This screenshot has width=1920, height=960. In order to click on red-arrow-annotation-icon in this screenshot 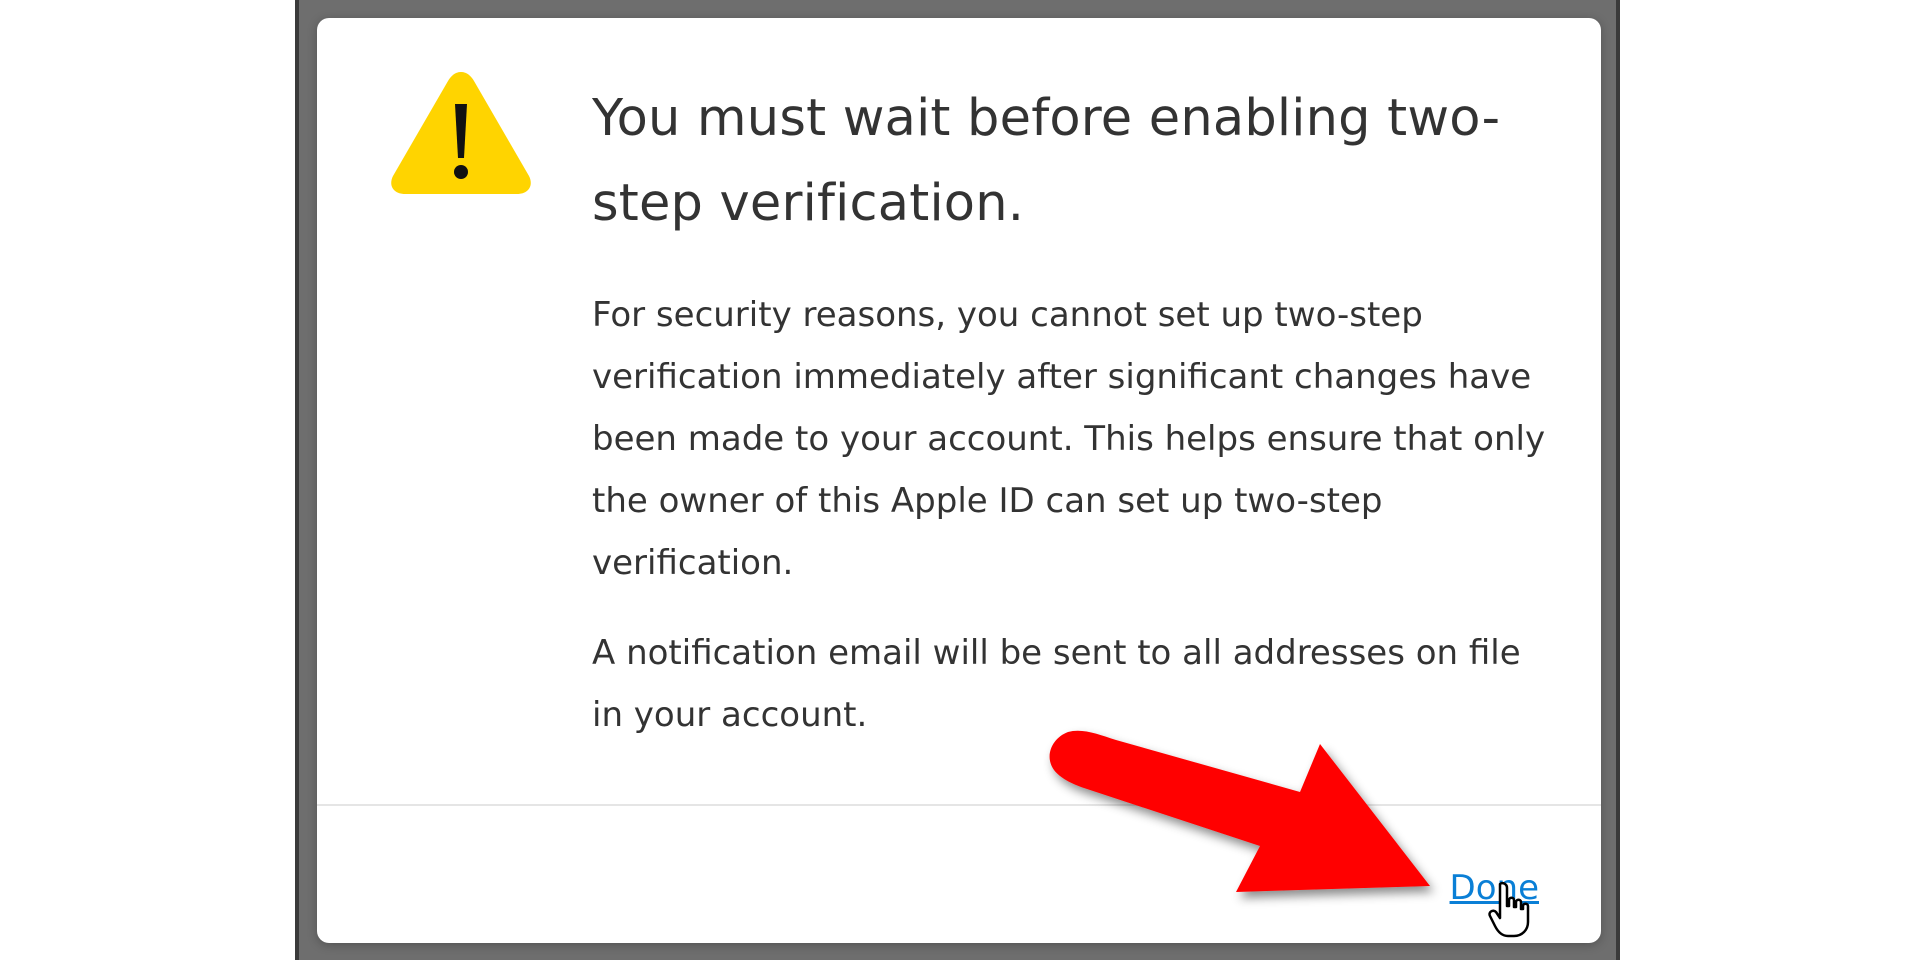, I will do `click(1239, 811)`.